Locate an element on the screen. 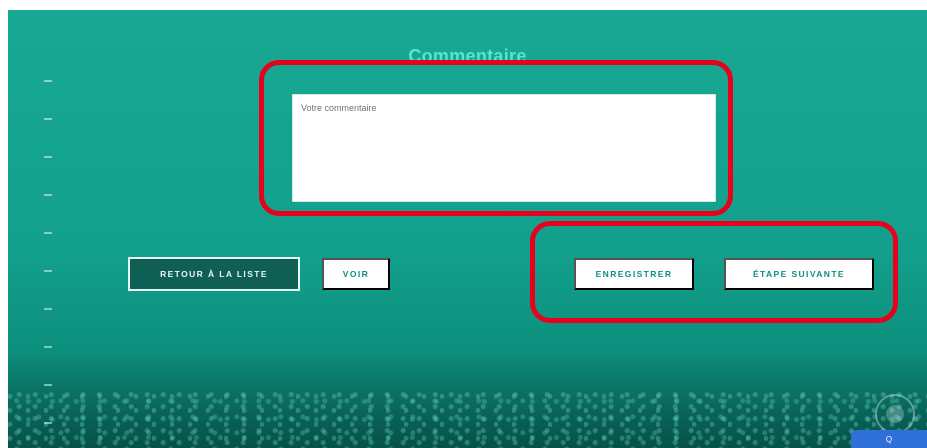  view-button: Voir is located at coordinates (356, 274).